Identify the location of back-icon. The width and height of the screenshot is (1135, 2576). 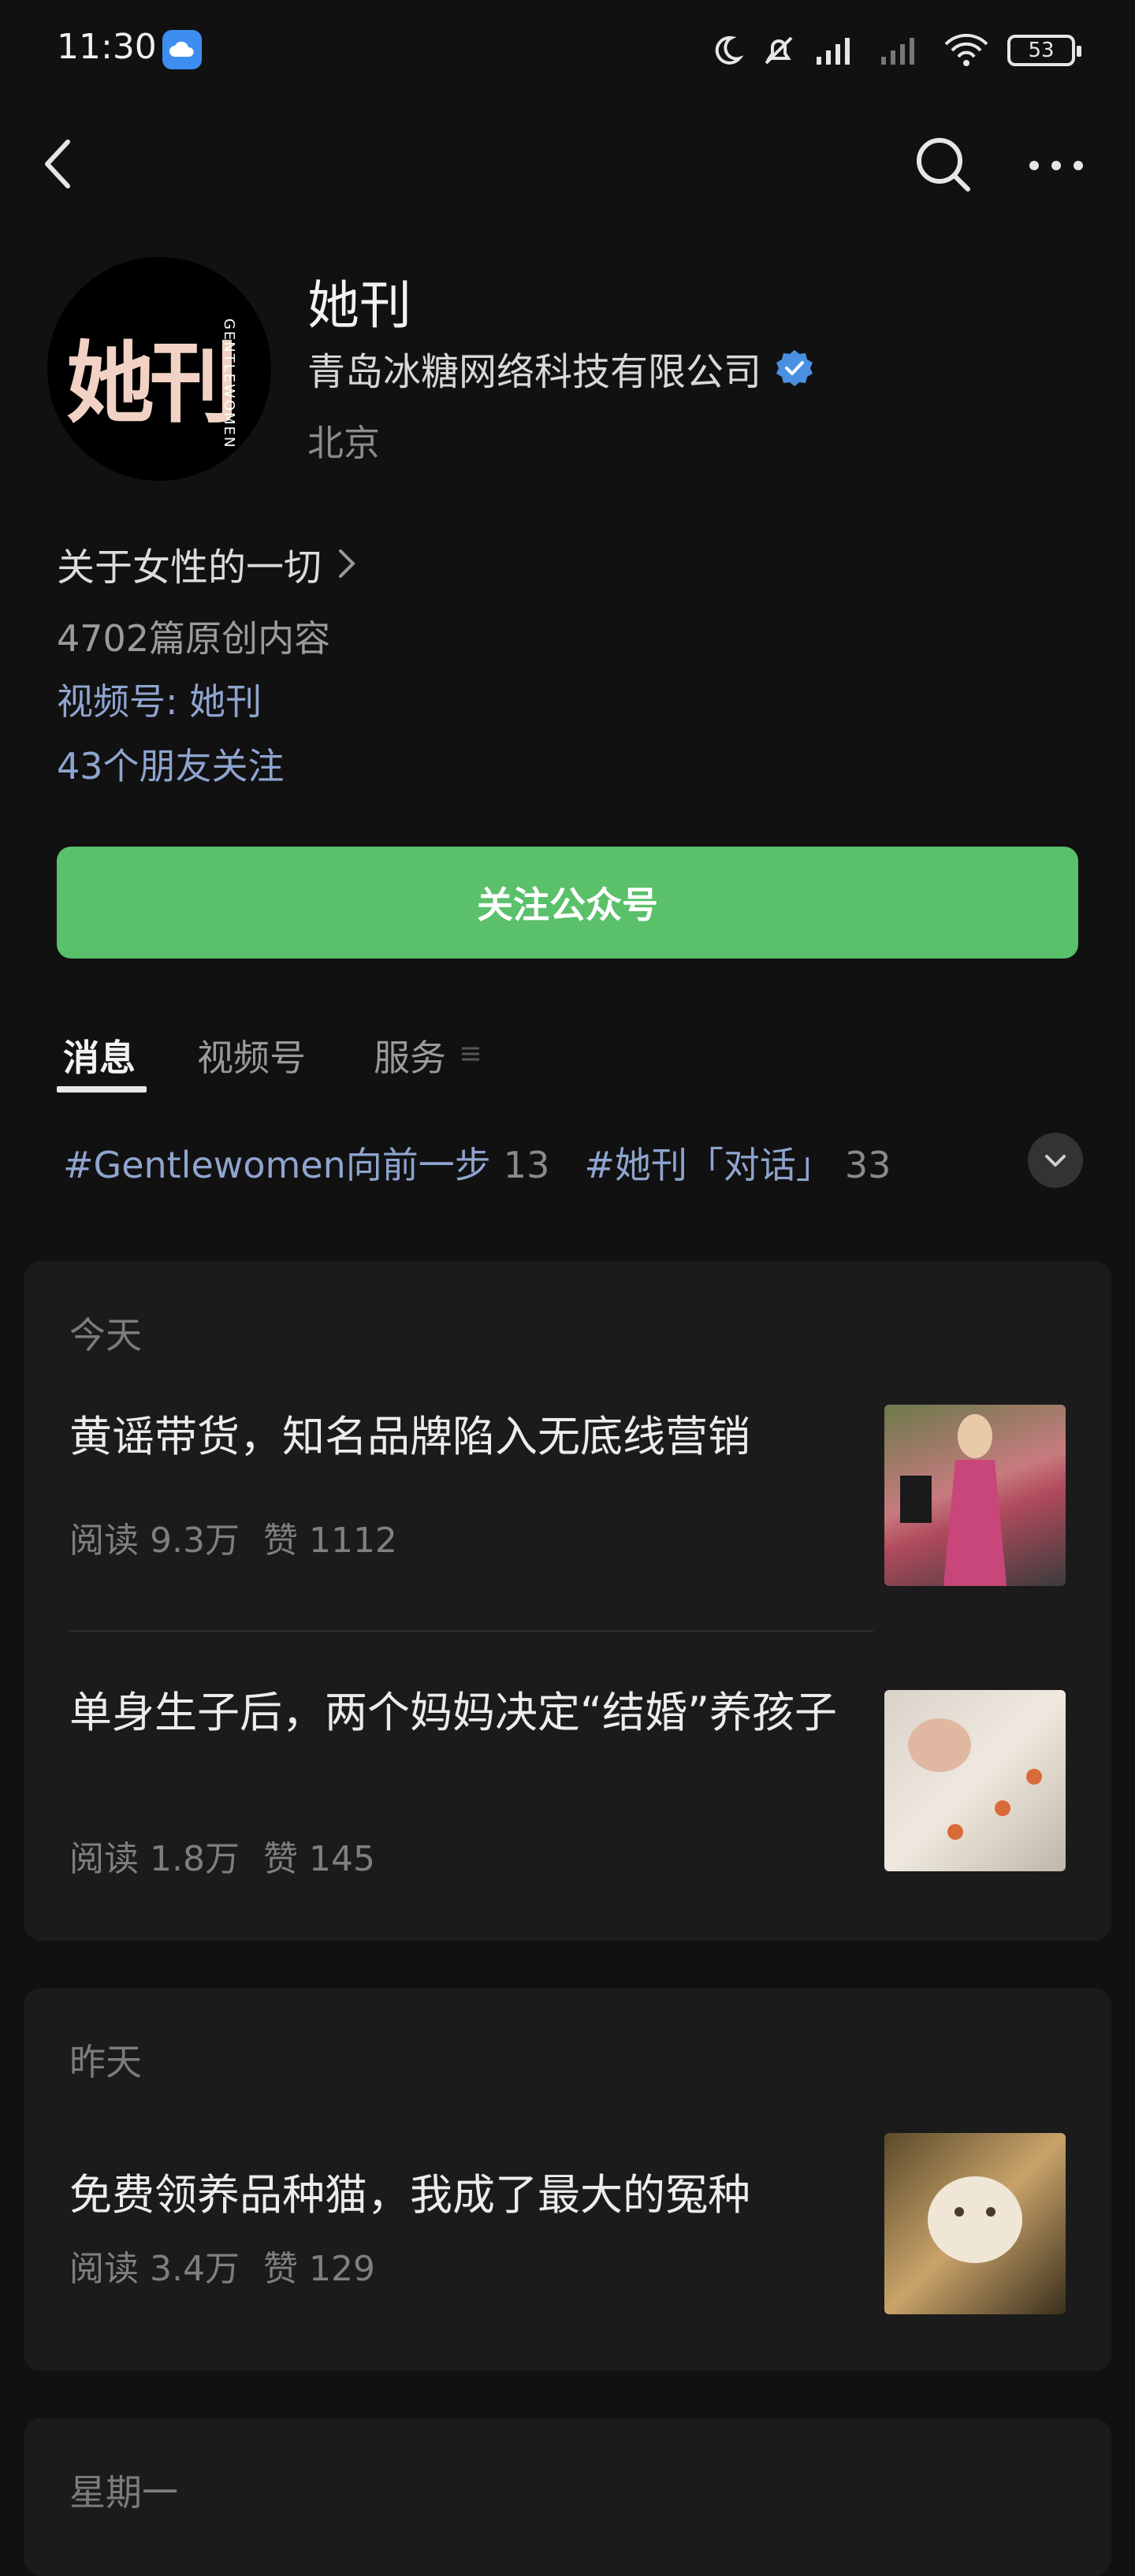
(60, 163).